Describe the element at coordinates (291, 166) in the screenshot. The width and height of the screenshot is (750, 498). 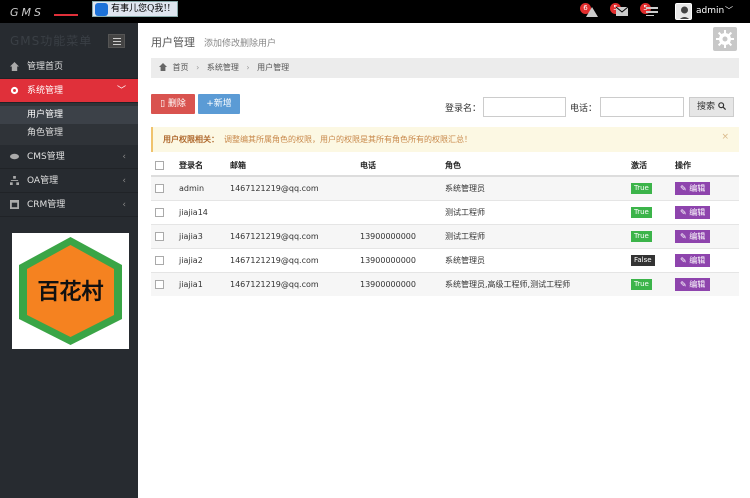
I see `column-header-email: 邮箱` at that location.